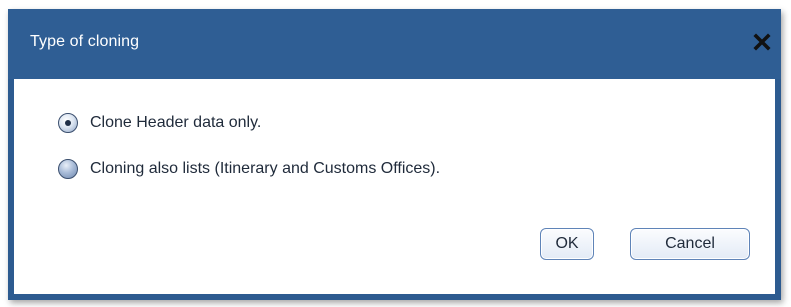 The height and width of the screenshot is (307, 791). Describe the element at coordinates (68, 169) in the screenshot. I see `radio-unselected-icon` at that location.